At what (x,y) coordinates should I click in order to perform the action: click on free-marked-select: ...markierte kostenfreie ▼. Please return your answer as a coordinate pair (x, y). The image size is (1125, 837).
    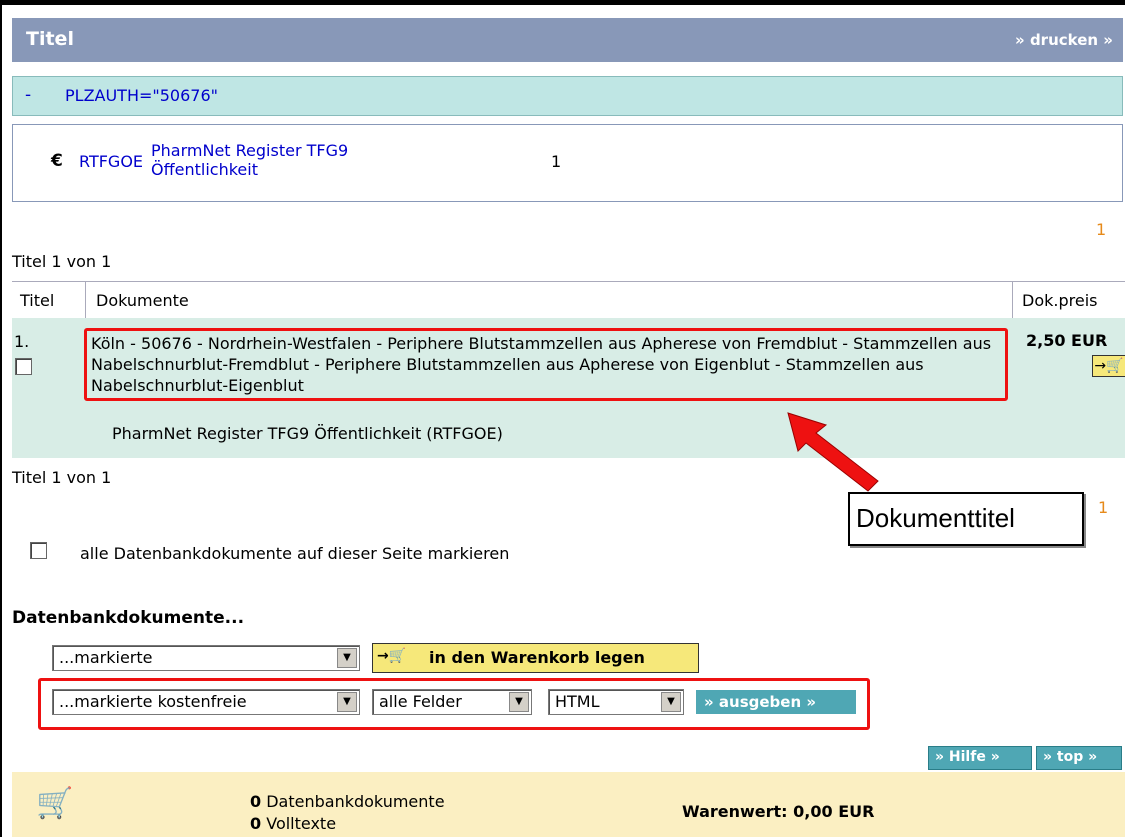
    Looking at the image, I should click on (206, 702).